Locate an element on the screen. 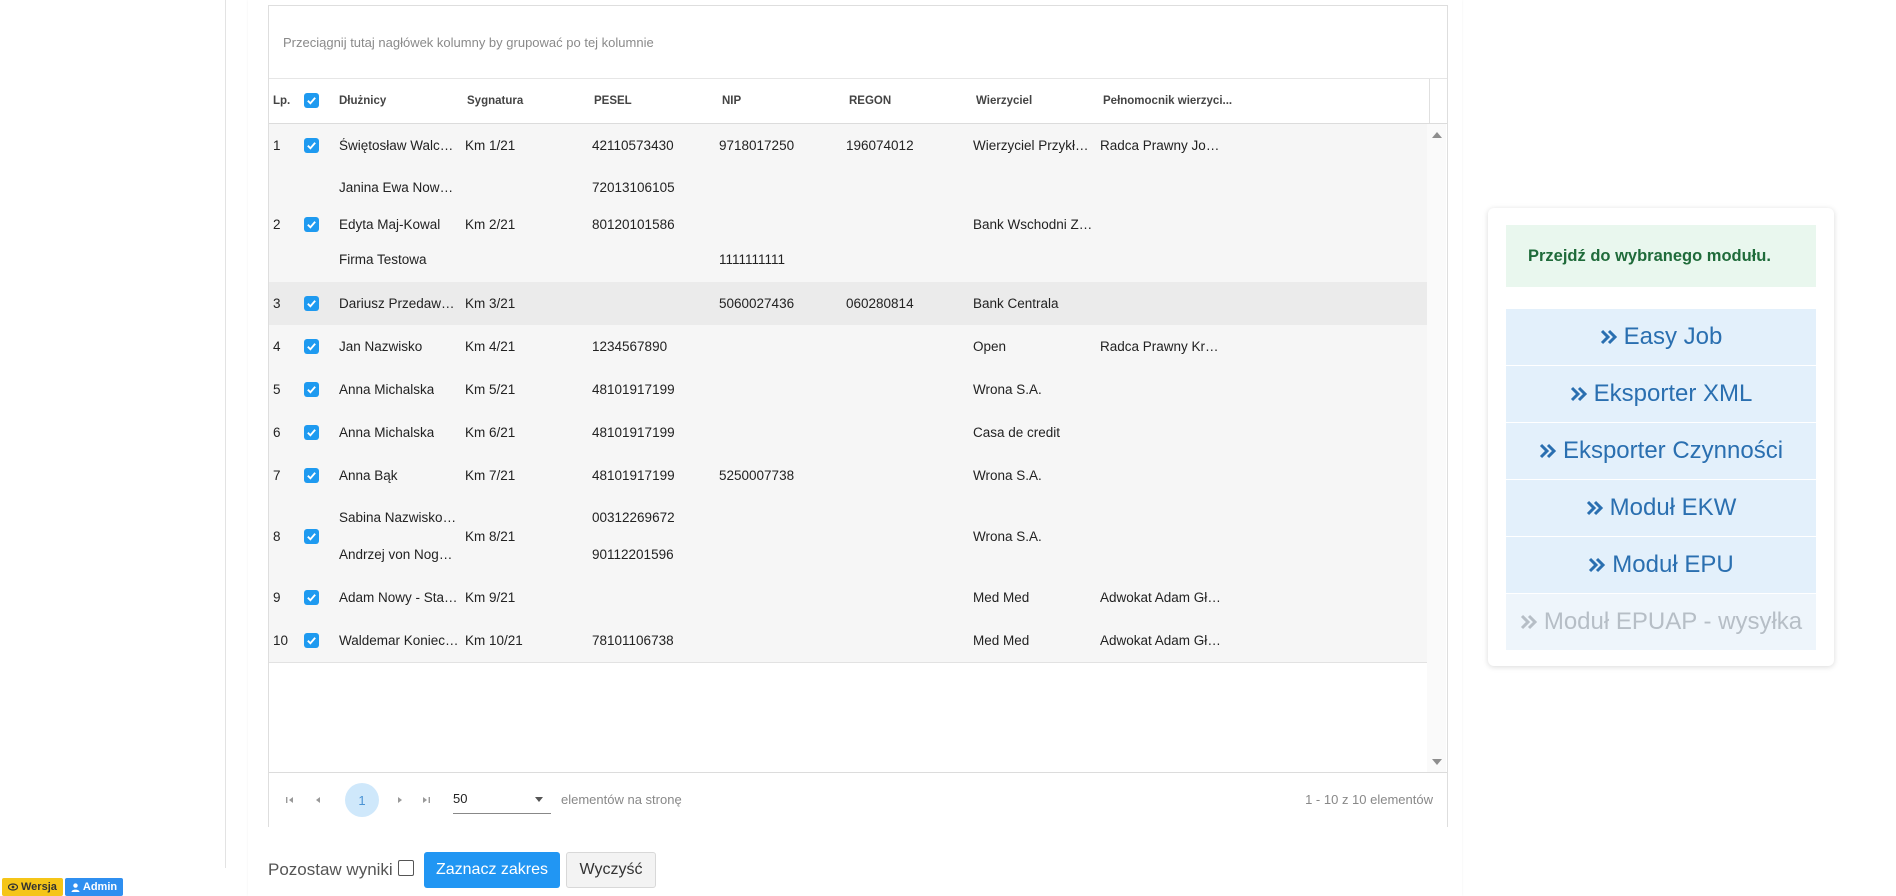 This screenshot has width=1896, height=896. cell-lp: 1 is located at coordinates (277, 145).